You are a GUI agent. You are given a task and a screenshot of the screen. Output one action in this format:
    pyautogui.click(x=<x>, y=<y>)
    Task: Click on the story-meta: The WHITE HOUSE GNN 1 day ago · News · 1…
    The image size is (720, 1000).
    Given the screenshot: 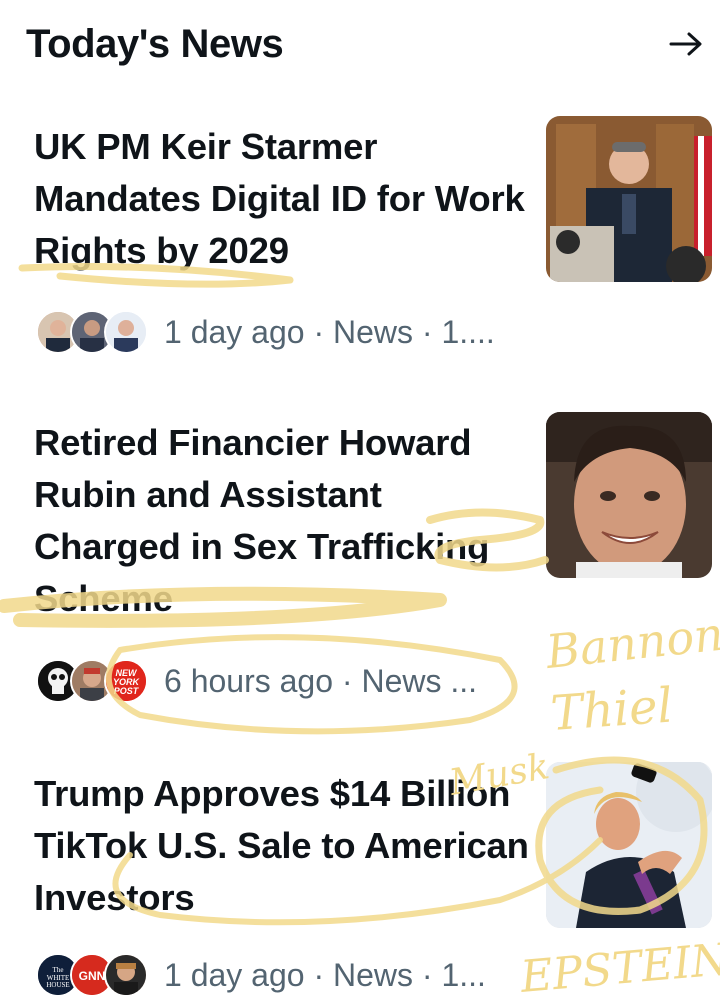 What is the action you would take?
    pyautogui.click(x=261, y=975)
    